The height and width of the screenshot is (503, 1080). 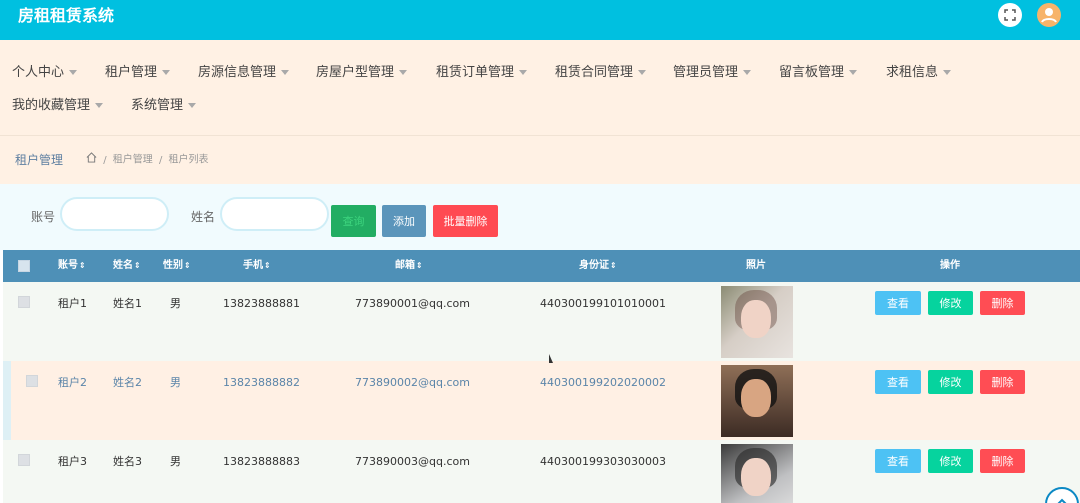 What do you see at coordinates (188, 160) in the screenshot?
I see `breadcrumb-tenant-list: 租户列表` at bounding box center [188, 160].